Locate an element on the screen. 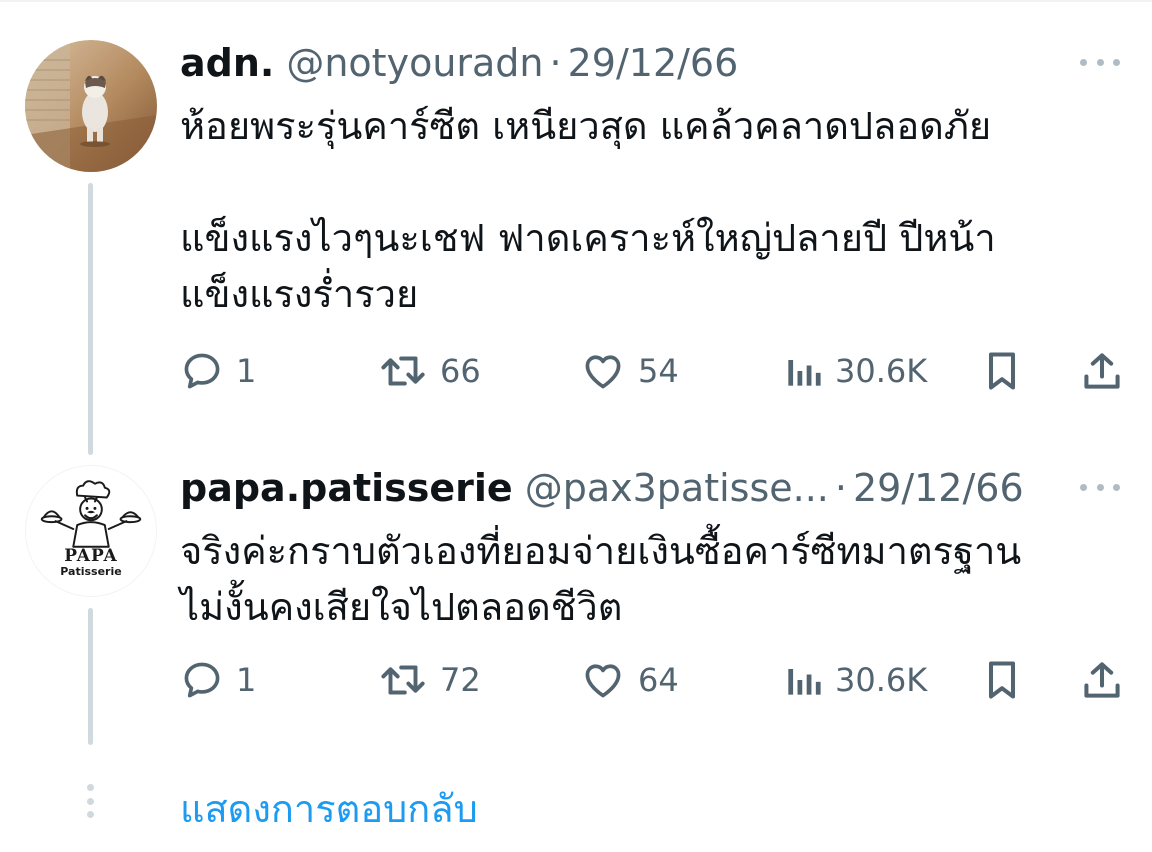 This screenshot has height=852, width=1152. retweet-button: 66 is located at coordinates (429, 371).